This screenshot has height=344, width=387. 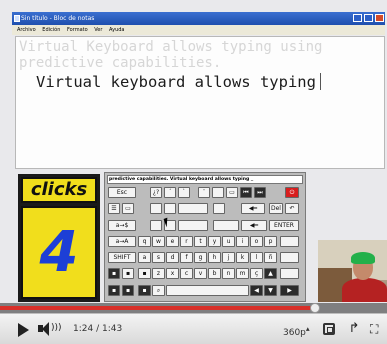 I want to click on key-v: v, so click(x=200, y=273).